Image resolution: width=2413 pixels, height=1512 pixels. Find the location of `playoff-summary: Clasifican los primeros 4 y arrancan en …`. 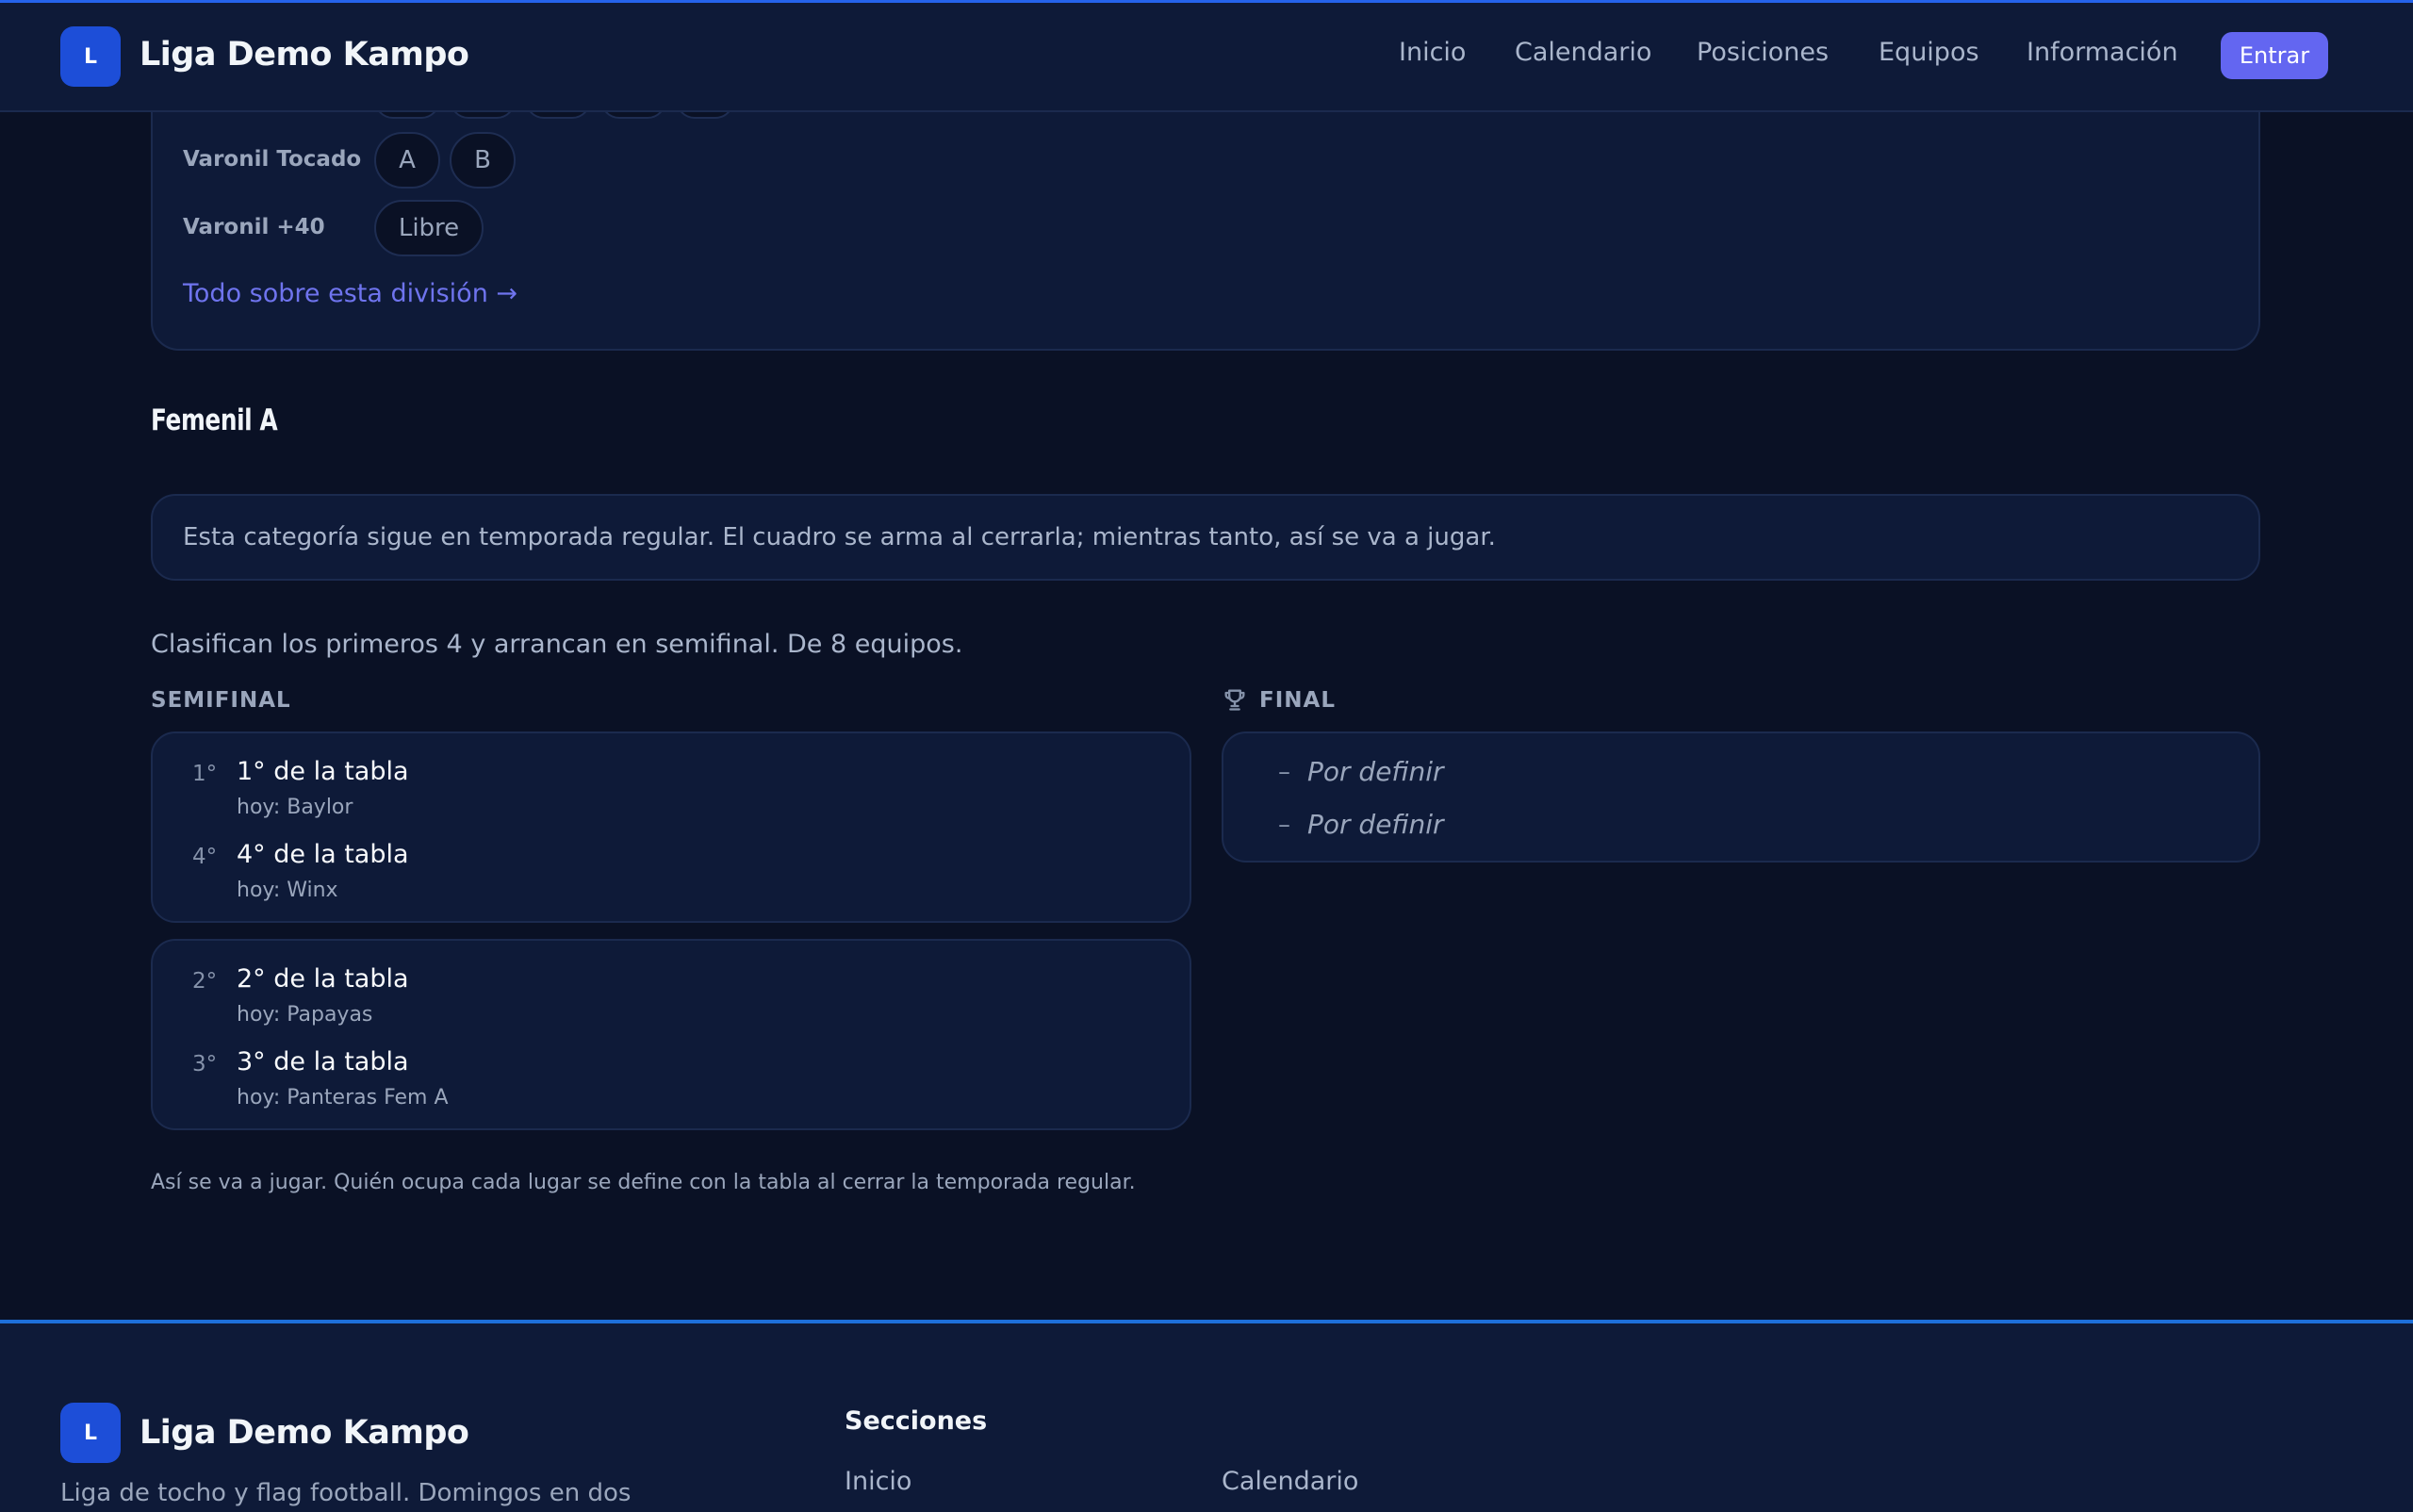

playoff-summary: Clasifican los primeros 4 y arrancan en … is located at coordinates (557, 644).